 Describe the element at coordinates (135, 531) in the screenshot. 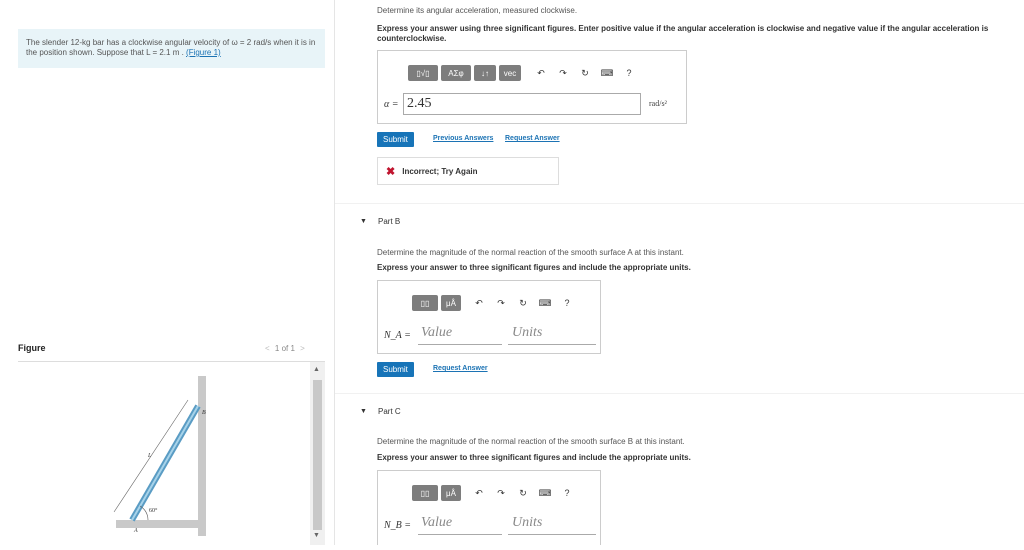

I see `point-a-label: A` at that location.